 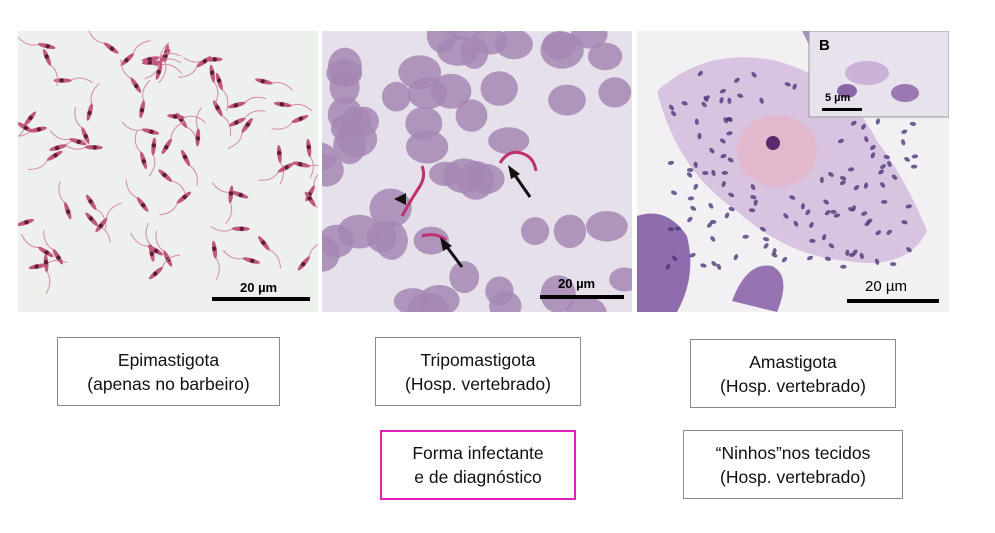 What do you see at coordinates (793, 464) in the screenshot?
I see `ninhos-label: “Ninhos”nos tecidos (Hosp. vertebrado)` at bounding box center [793, 464].